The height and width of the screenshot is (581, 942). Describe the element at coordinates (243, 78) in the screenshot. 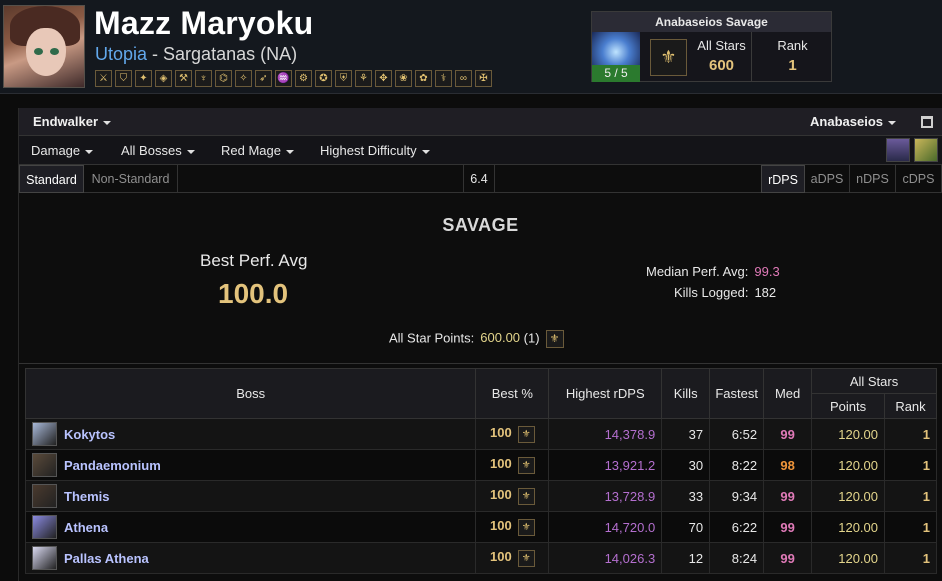

I see `job-icon-8: ✧` at that location.